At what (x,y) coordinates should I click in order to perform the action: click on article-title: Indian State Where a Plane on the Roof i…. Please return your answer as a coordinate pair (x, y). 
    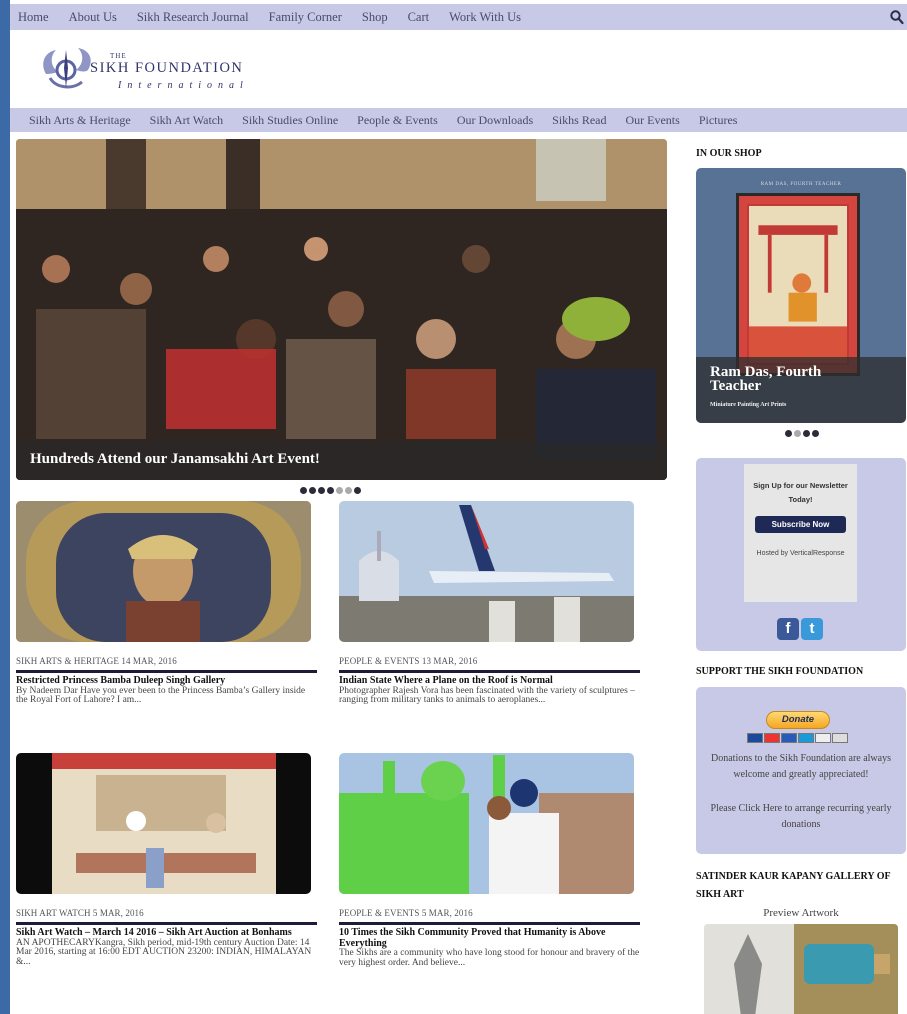
    Looking at the image, I should click on (490, 681).